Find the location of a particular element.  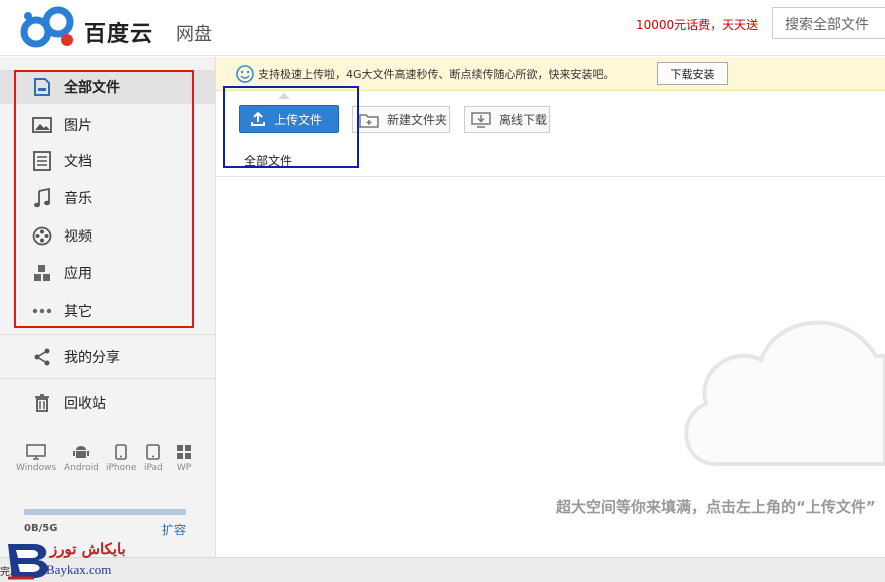

expand-storage-link: 扩容 is located at coordinates (174, 529).